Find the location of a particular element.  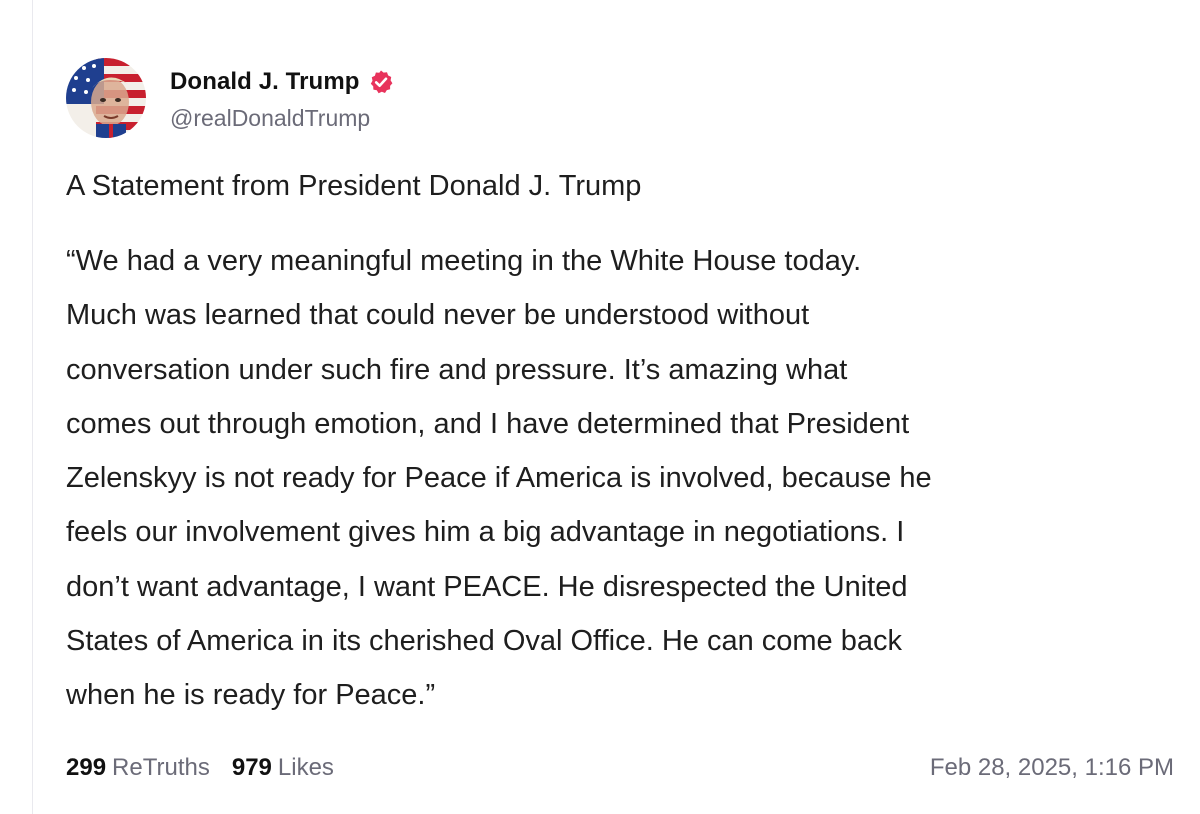

name-row: Donald J. Trump is located at coordinates (282, 82).